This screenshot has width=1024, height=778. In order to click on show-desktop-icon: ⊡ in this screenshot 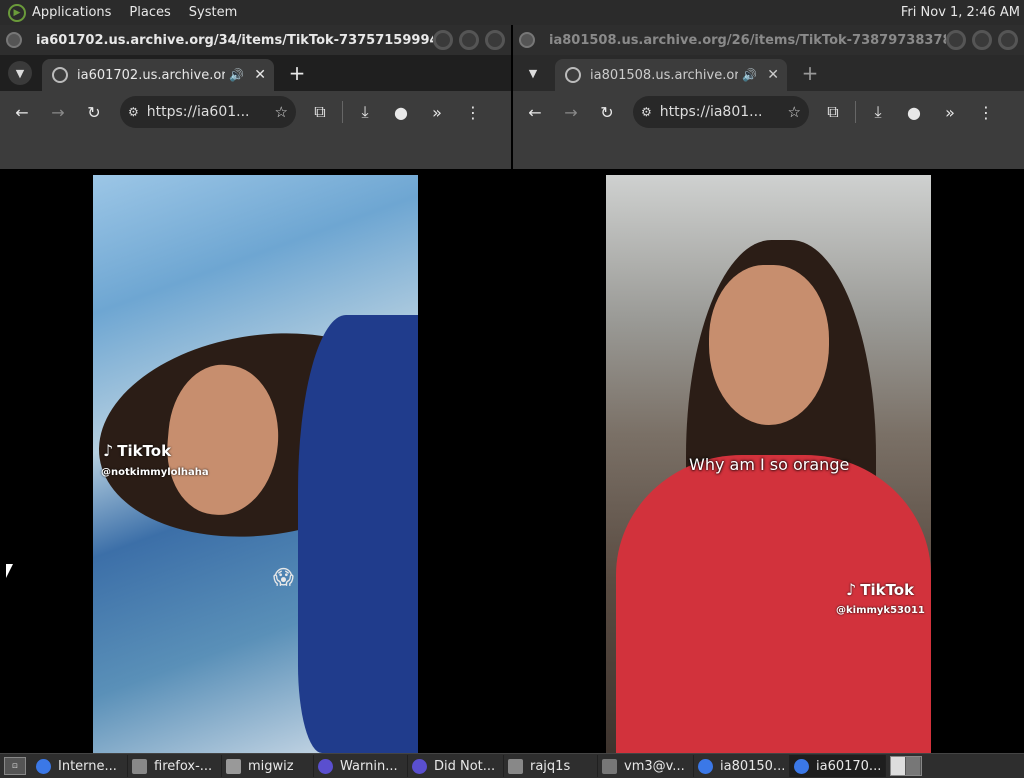, I will do `click(15, 766)`.